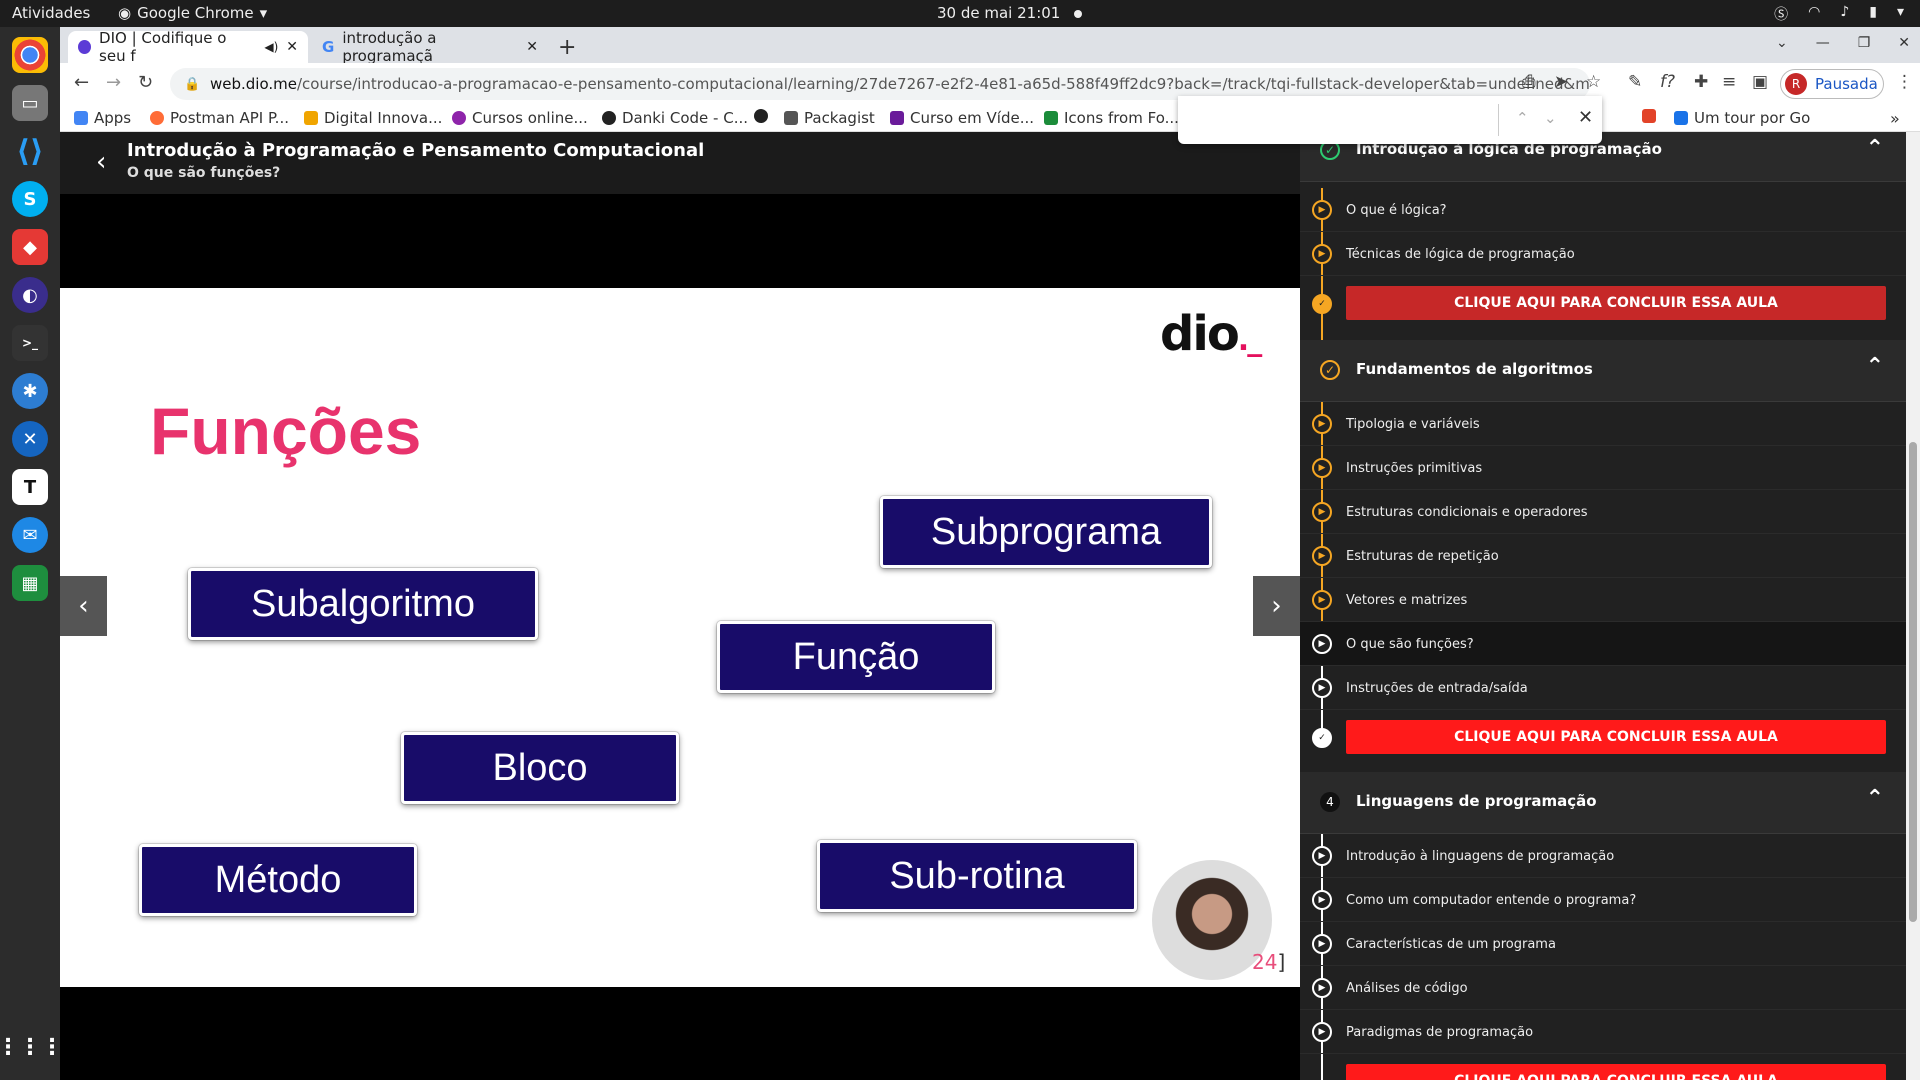  What do you see at coordinates (195, 13) in the screenshot?
I see `app-menu-label: Google Chrome` at bounding box center [195, 13].